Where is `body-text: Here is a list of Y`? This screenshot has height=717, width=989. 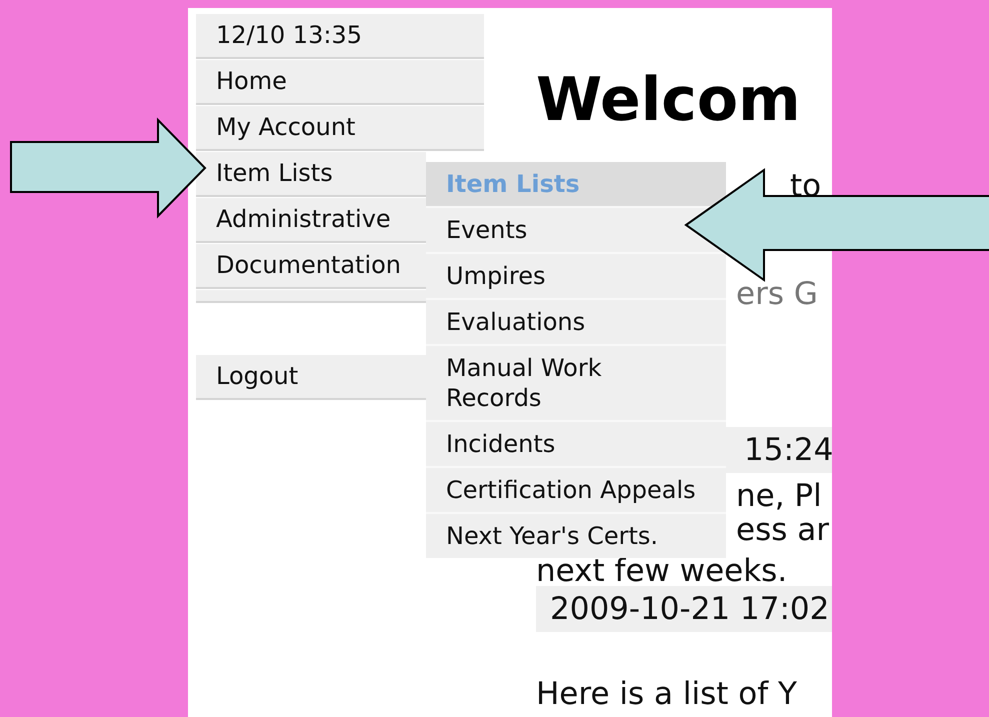 body-text: Here is a list of Y is located at coordinates (666, 694).